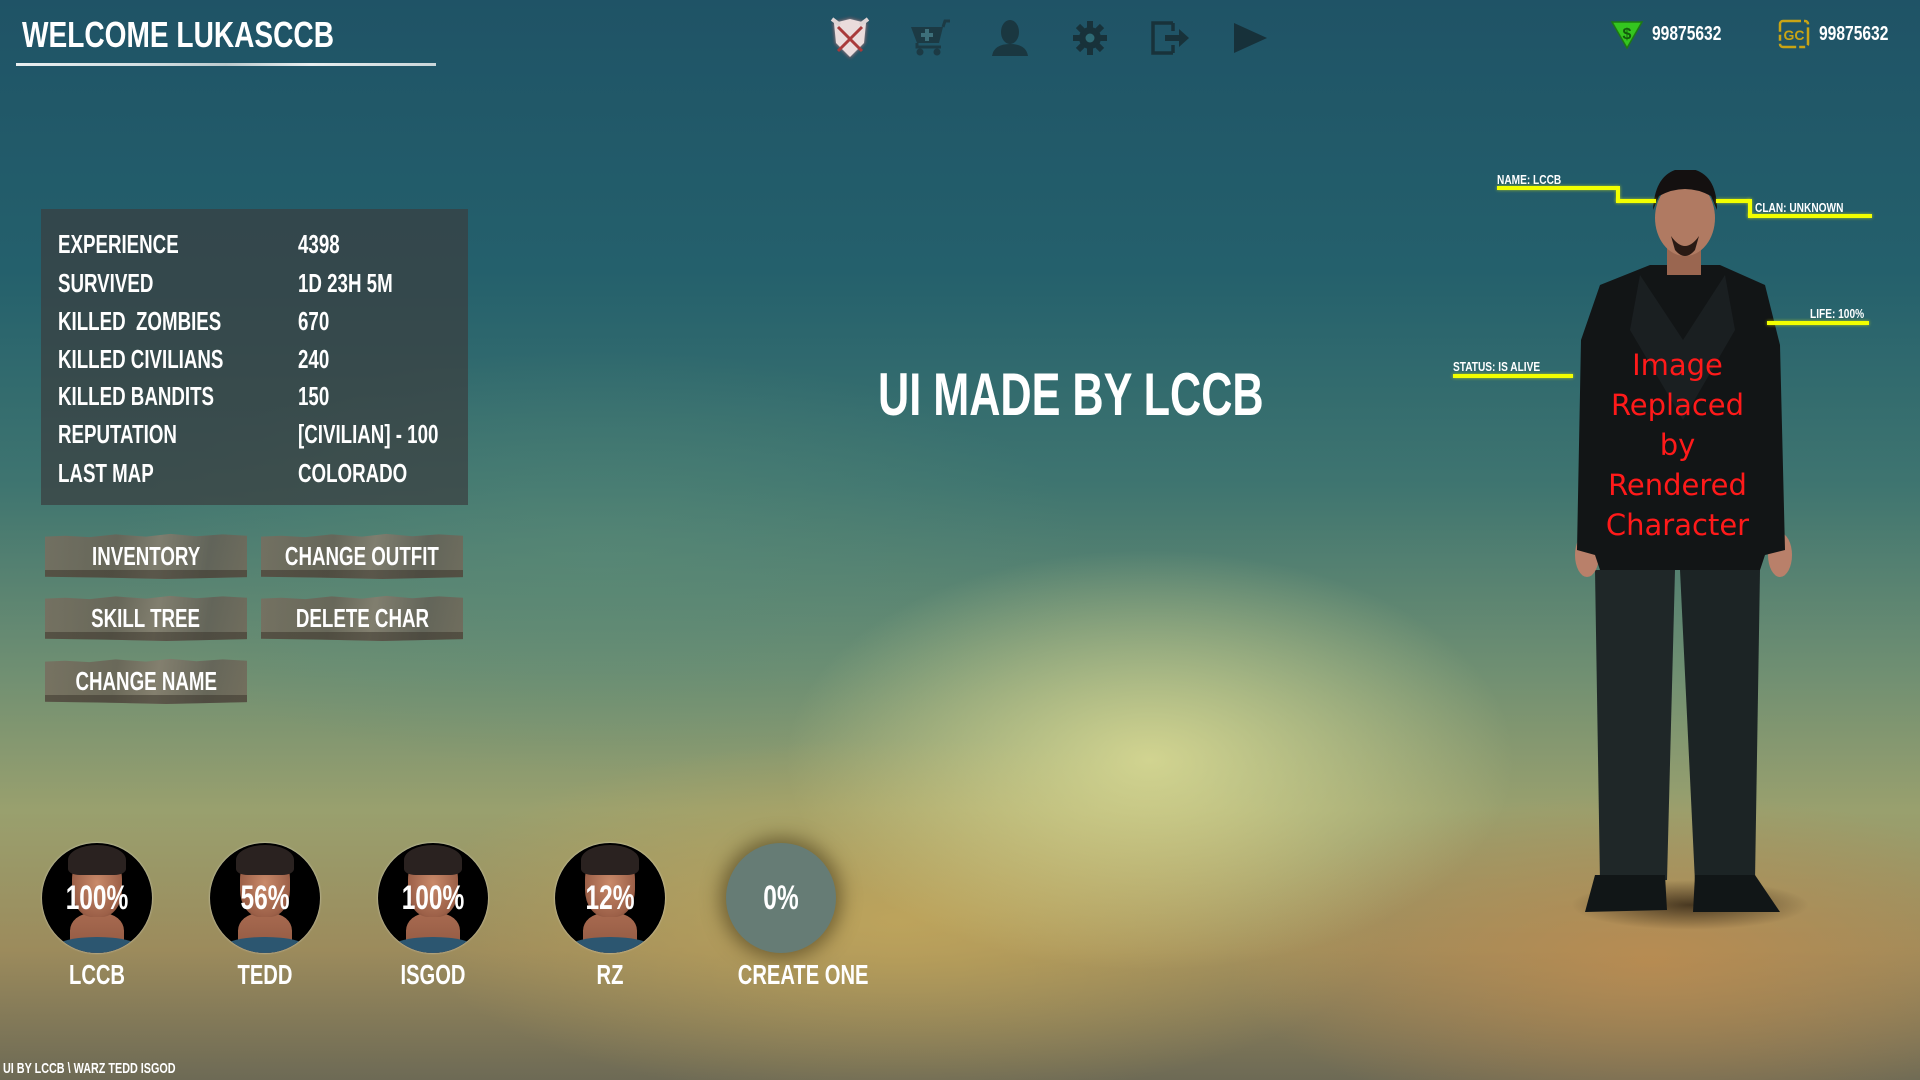  I want to click on character-slot-isgod: 100% ISGOD, so click(433, 917).